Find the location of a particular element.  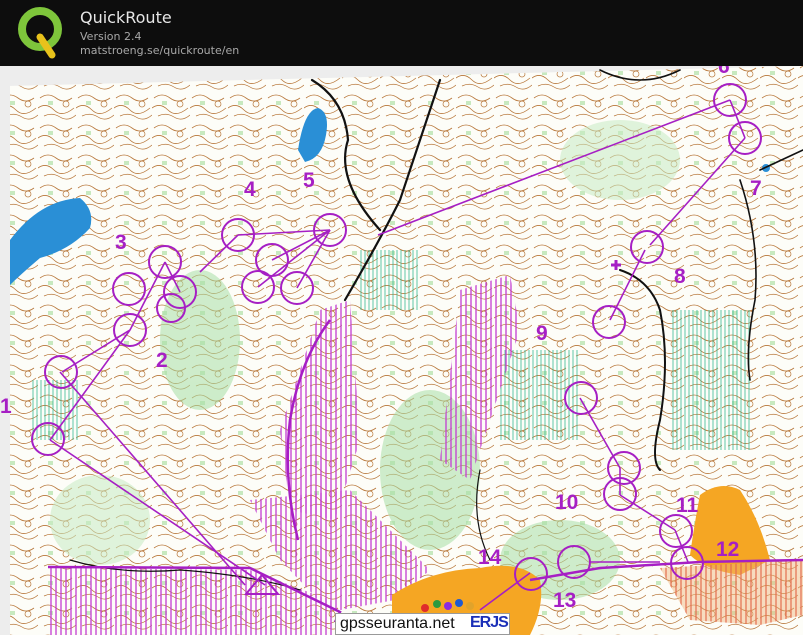

control-number-12: 12 is located at coordinates (727, 549).